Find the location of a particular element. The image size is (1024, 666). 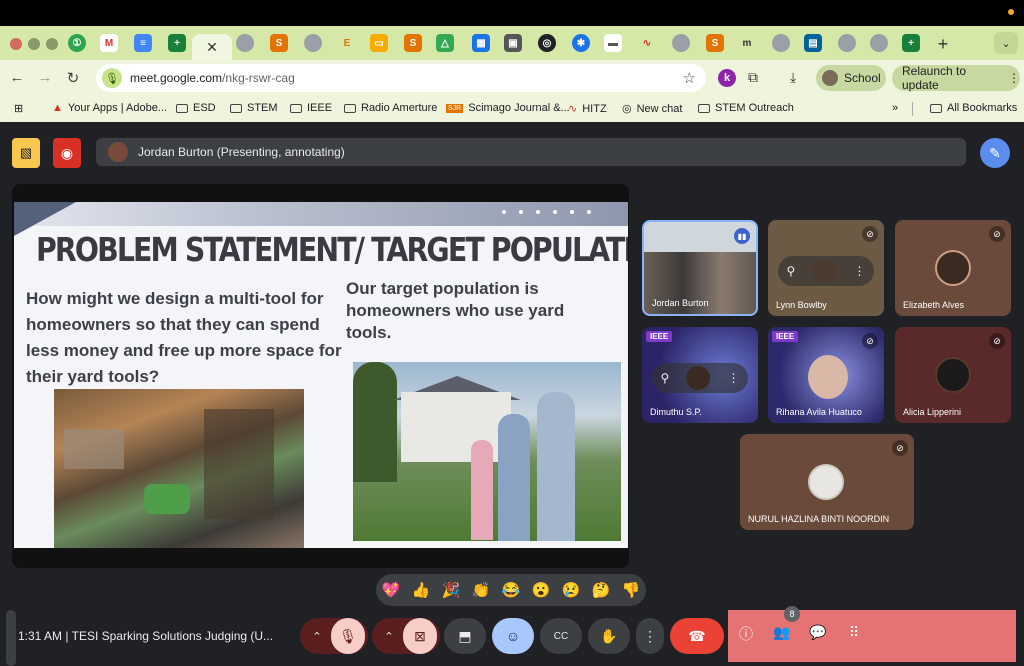

participant-tile: IEEE ⚲ ⋮ Dimuthu S.P. is located at coordinates (700, 375).